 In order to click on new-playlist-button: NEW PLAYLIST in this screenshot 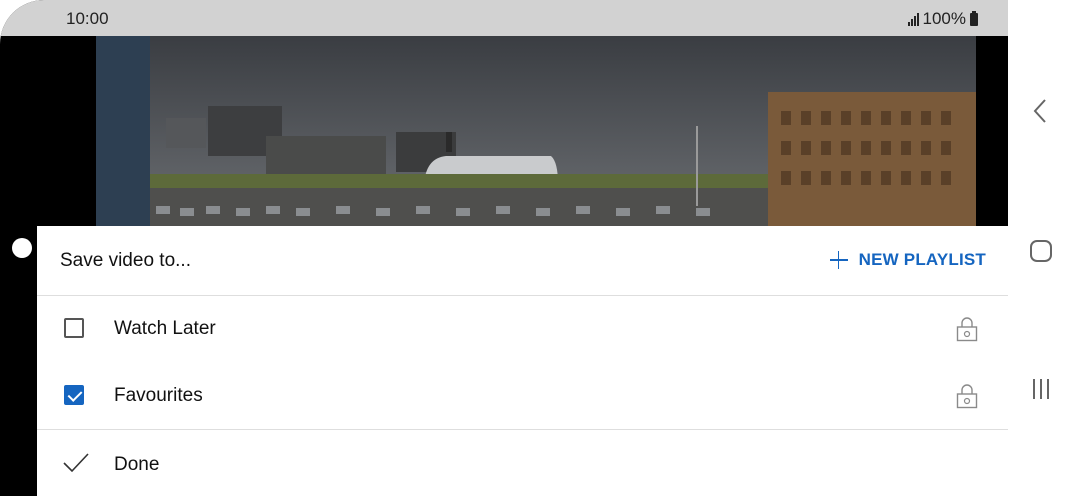, I will do `click(907, 260)`.